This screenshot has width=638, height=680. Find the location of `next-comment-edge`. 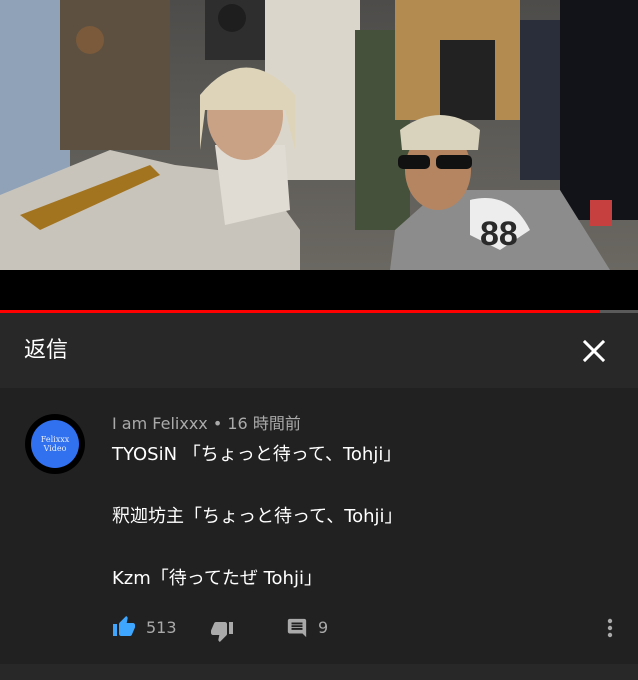

next-comment-edge is located at coordinates (319, 672).